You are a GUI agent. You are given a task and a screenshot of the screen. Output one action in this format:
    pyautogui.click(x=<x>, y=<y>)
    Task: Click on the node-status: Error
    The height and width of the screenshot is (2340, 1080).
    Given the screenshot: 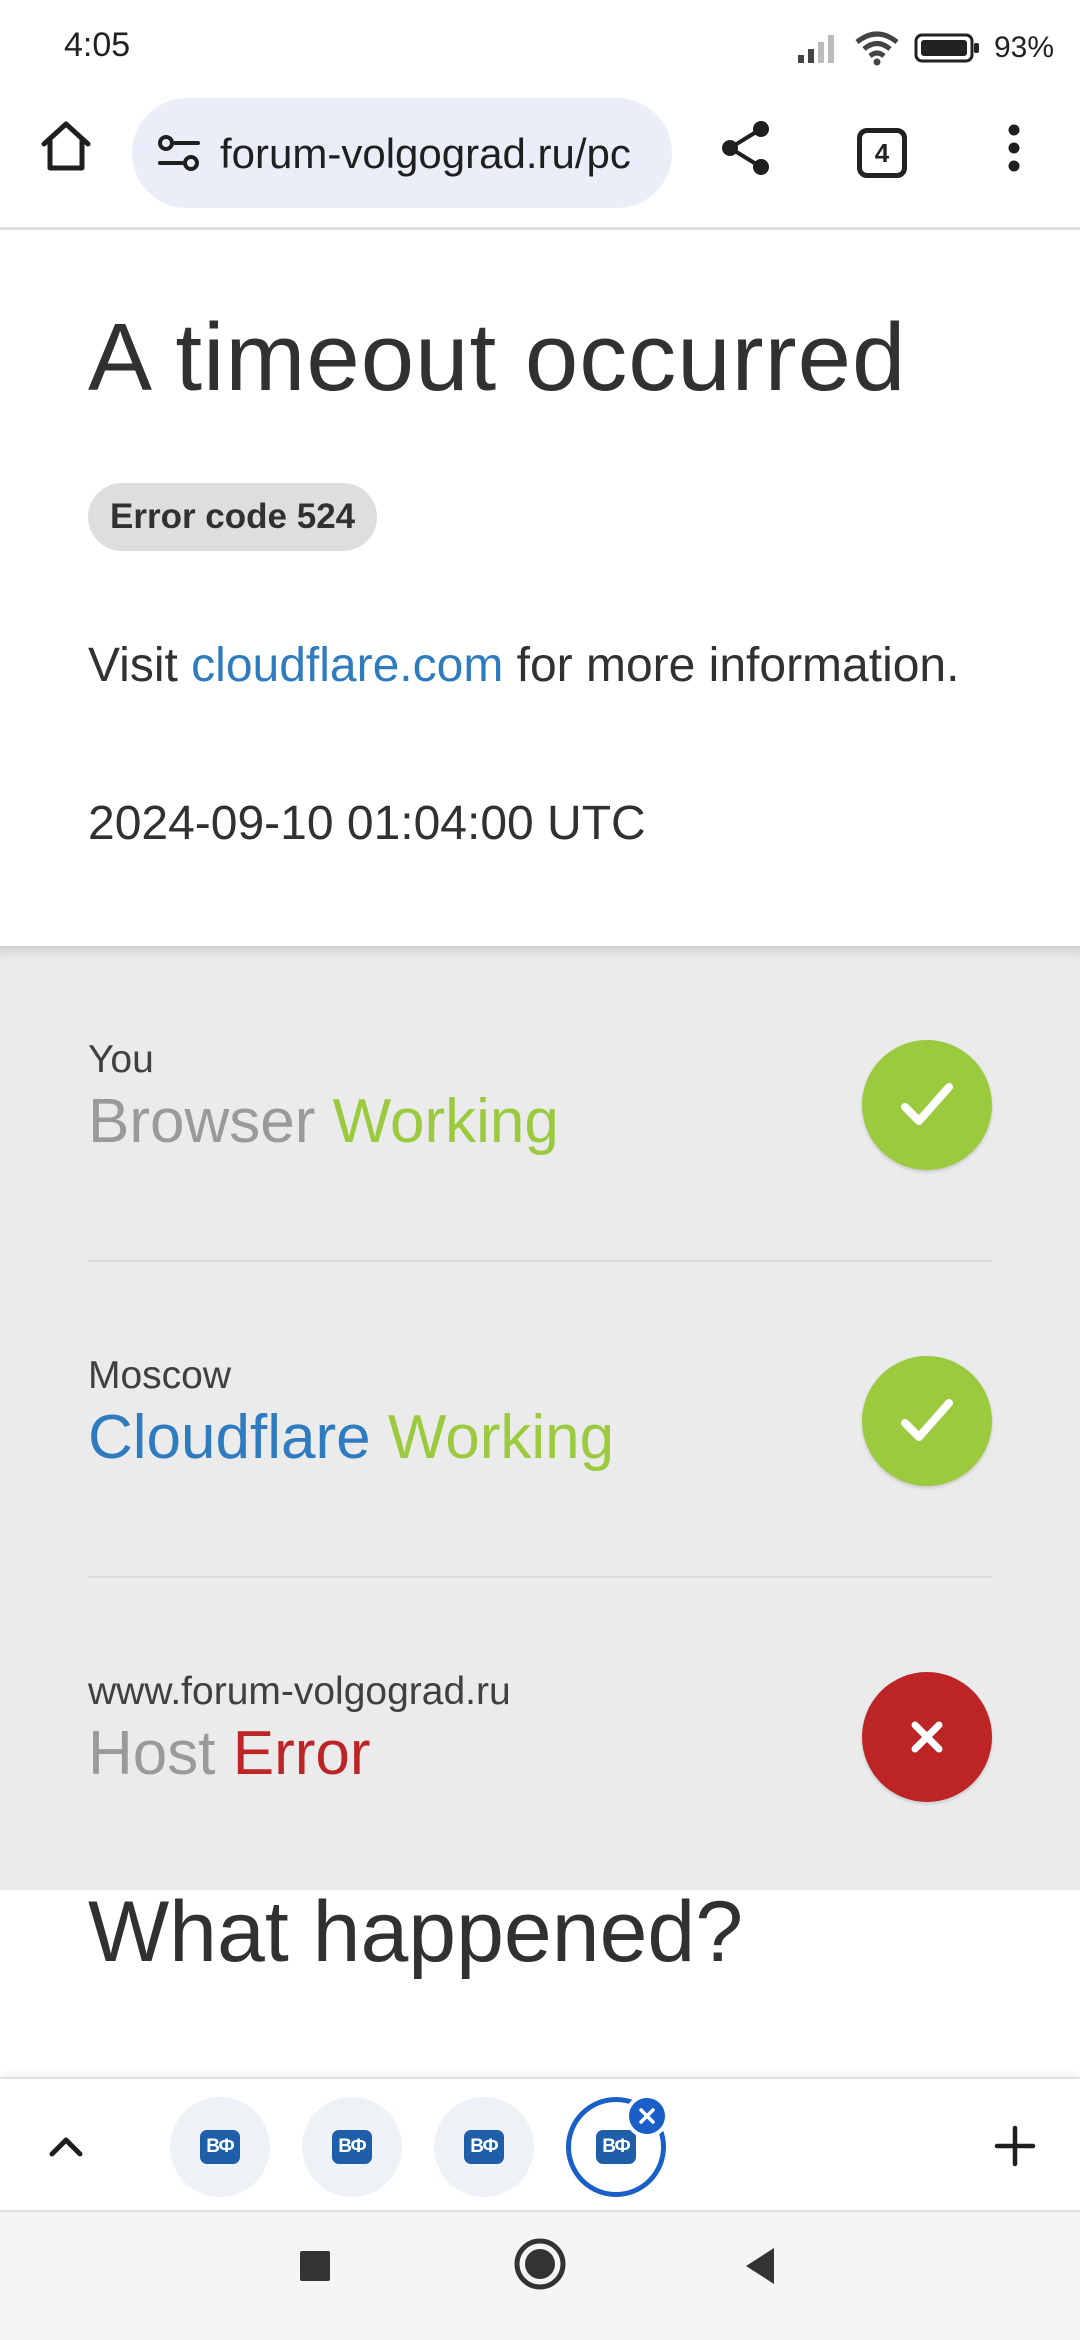 What is the action you would take?
    pyautogui.click(x=301, y=1753)
    